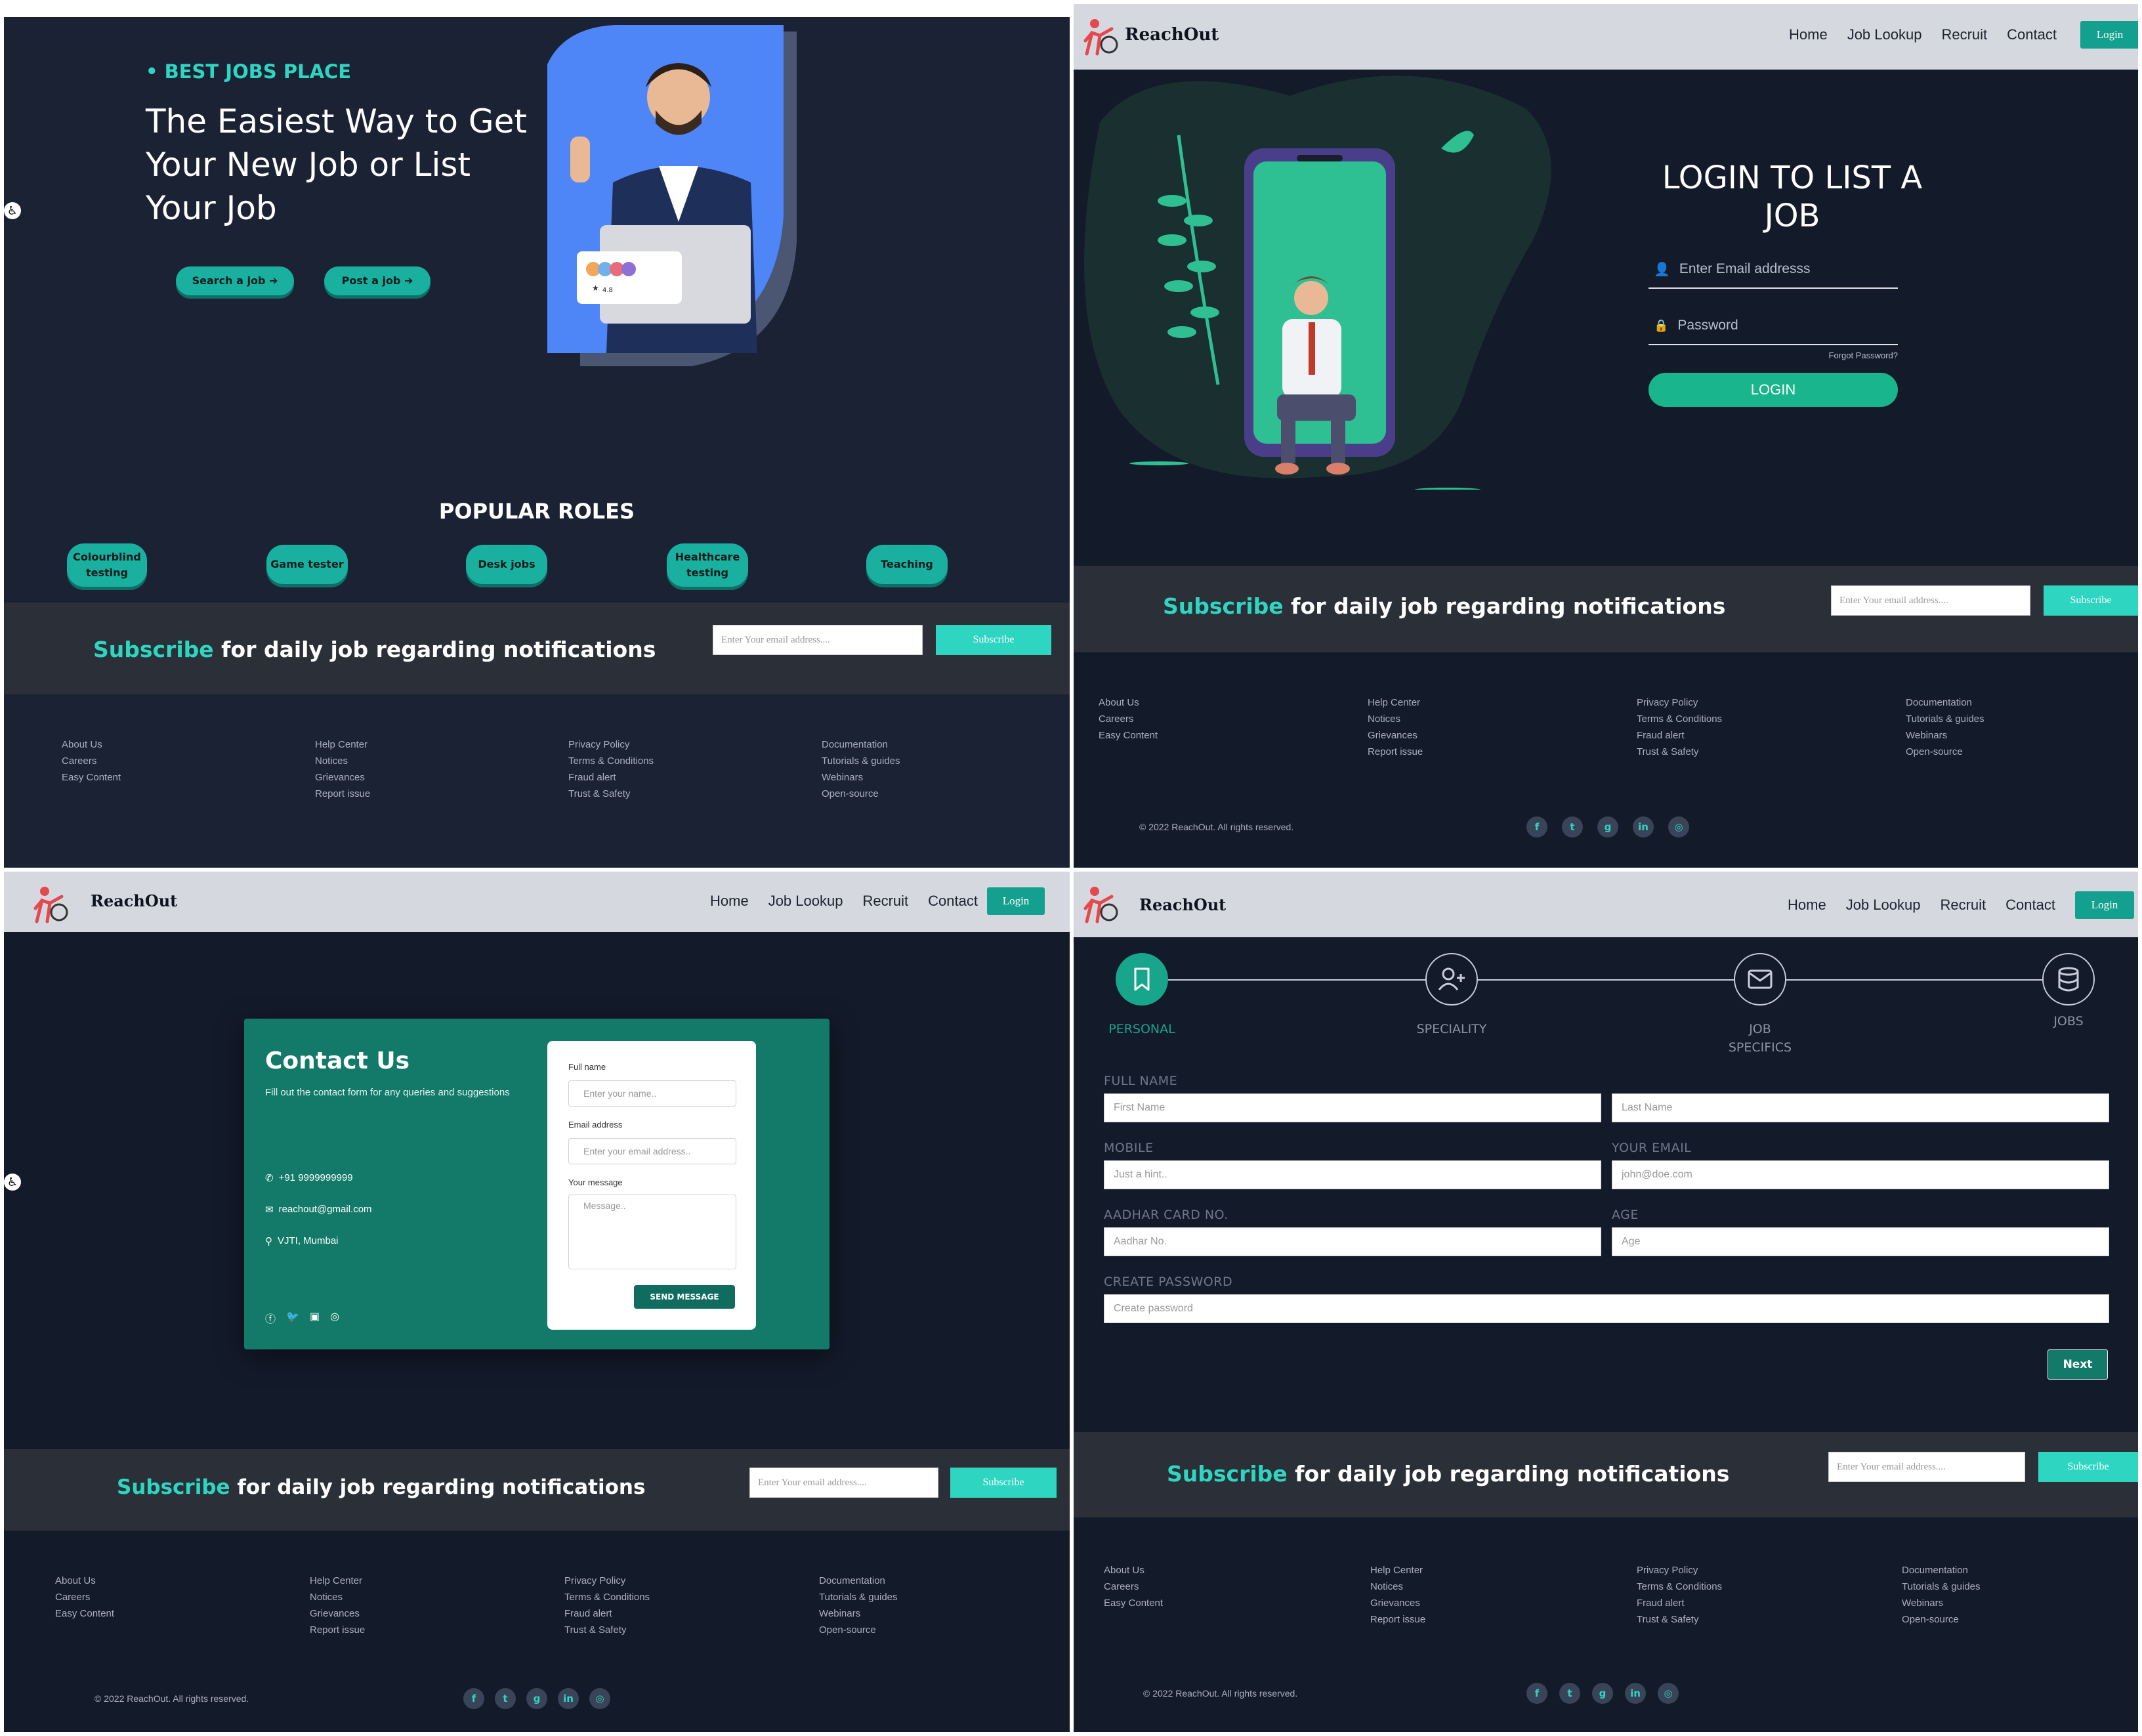  I want to click on post-job-button: Post a job ➔, so click(377, 280).